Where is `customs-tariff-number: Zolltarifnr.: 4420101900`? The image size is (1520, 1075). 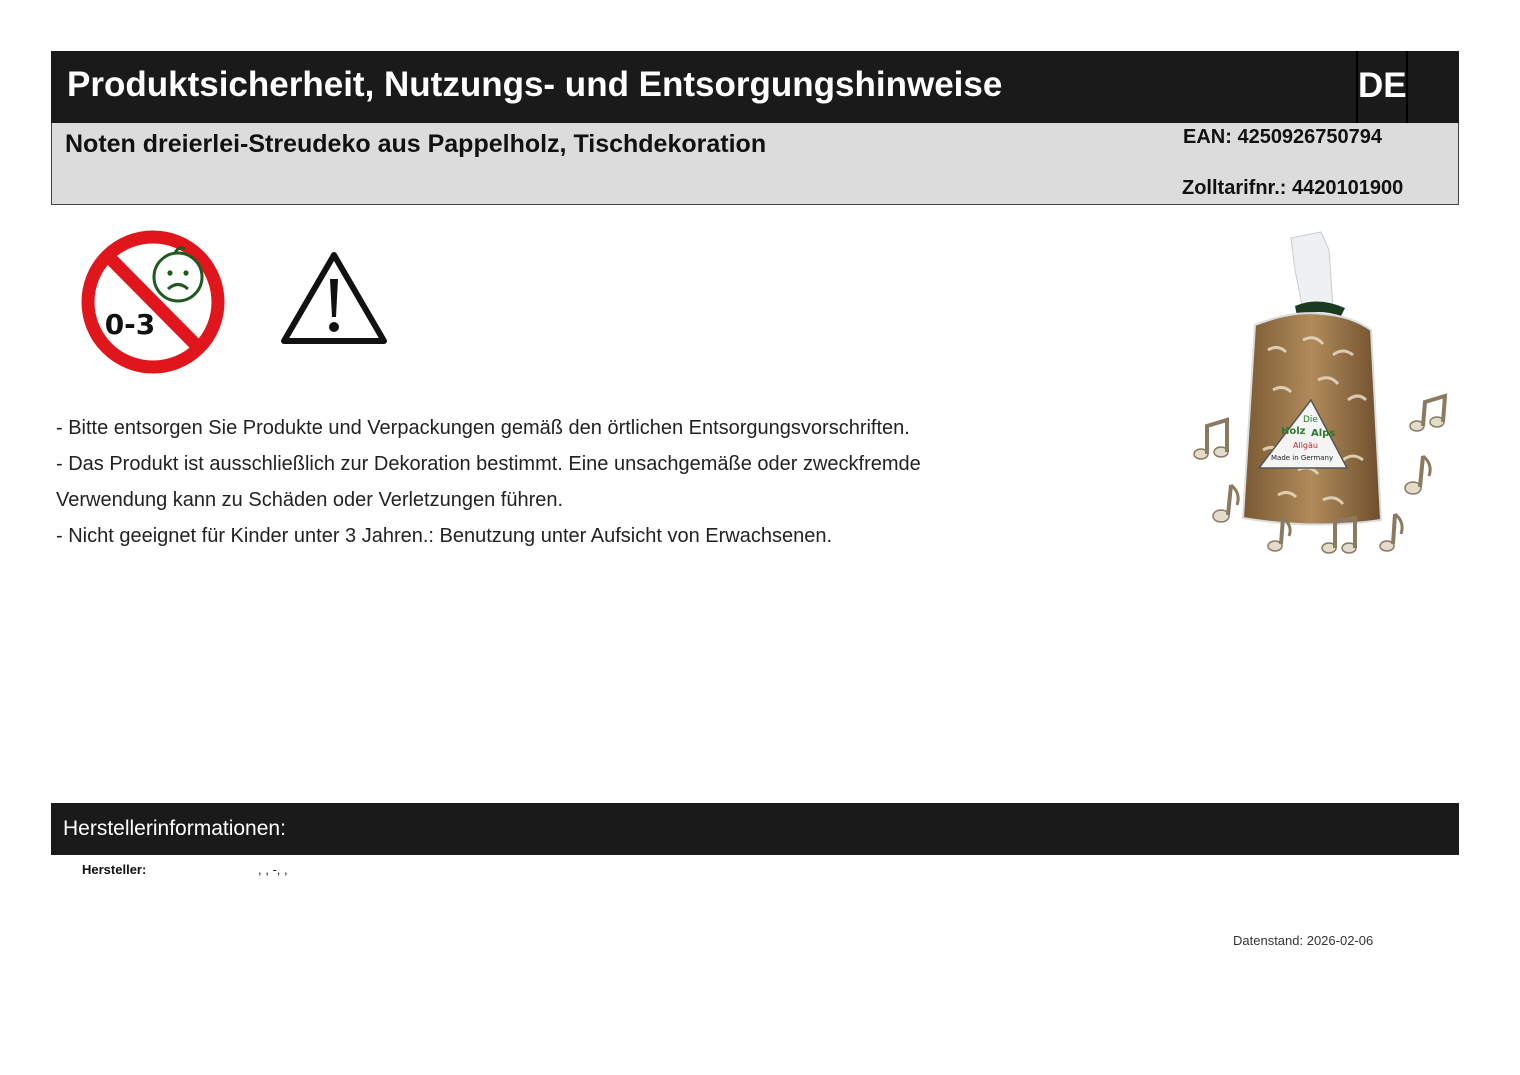 customs-tariff-number: Zolltarifnr.: 4420101900 is located at coordinates (1293, 188).